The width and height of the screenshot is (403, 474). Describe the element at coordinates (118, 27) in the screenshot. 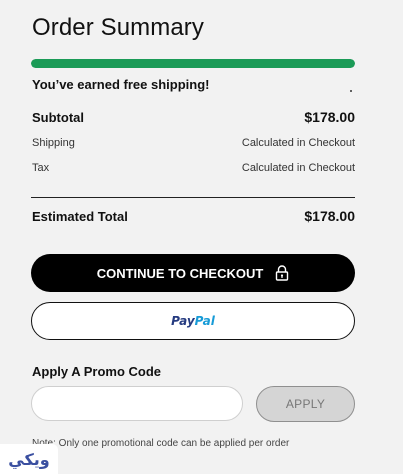

I see `page-title: Order Summary` at that location.